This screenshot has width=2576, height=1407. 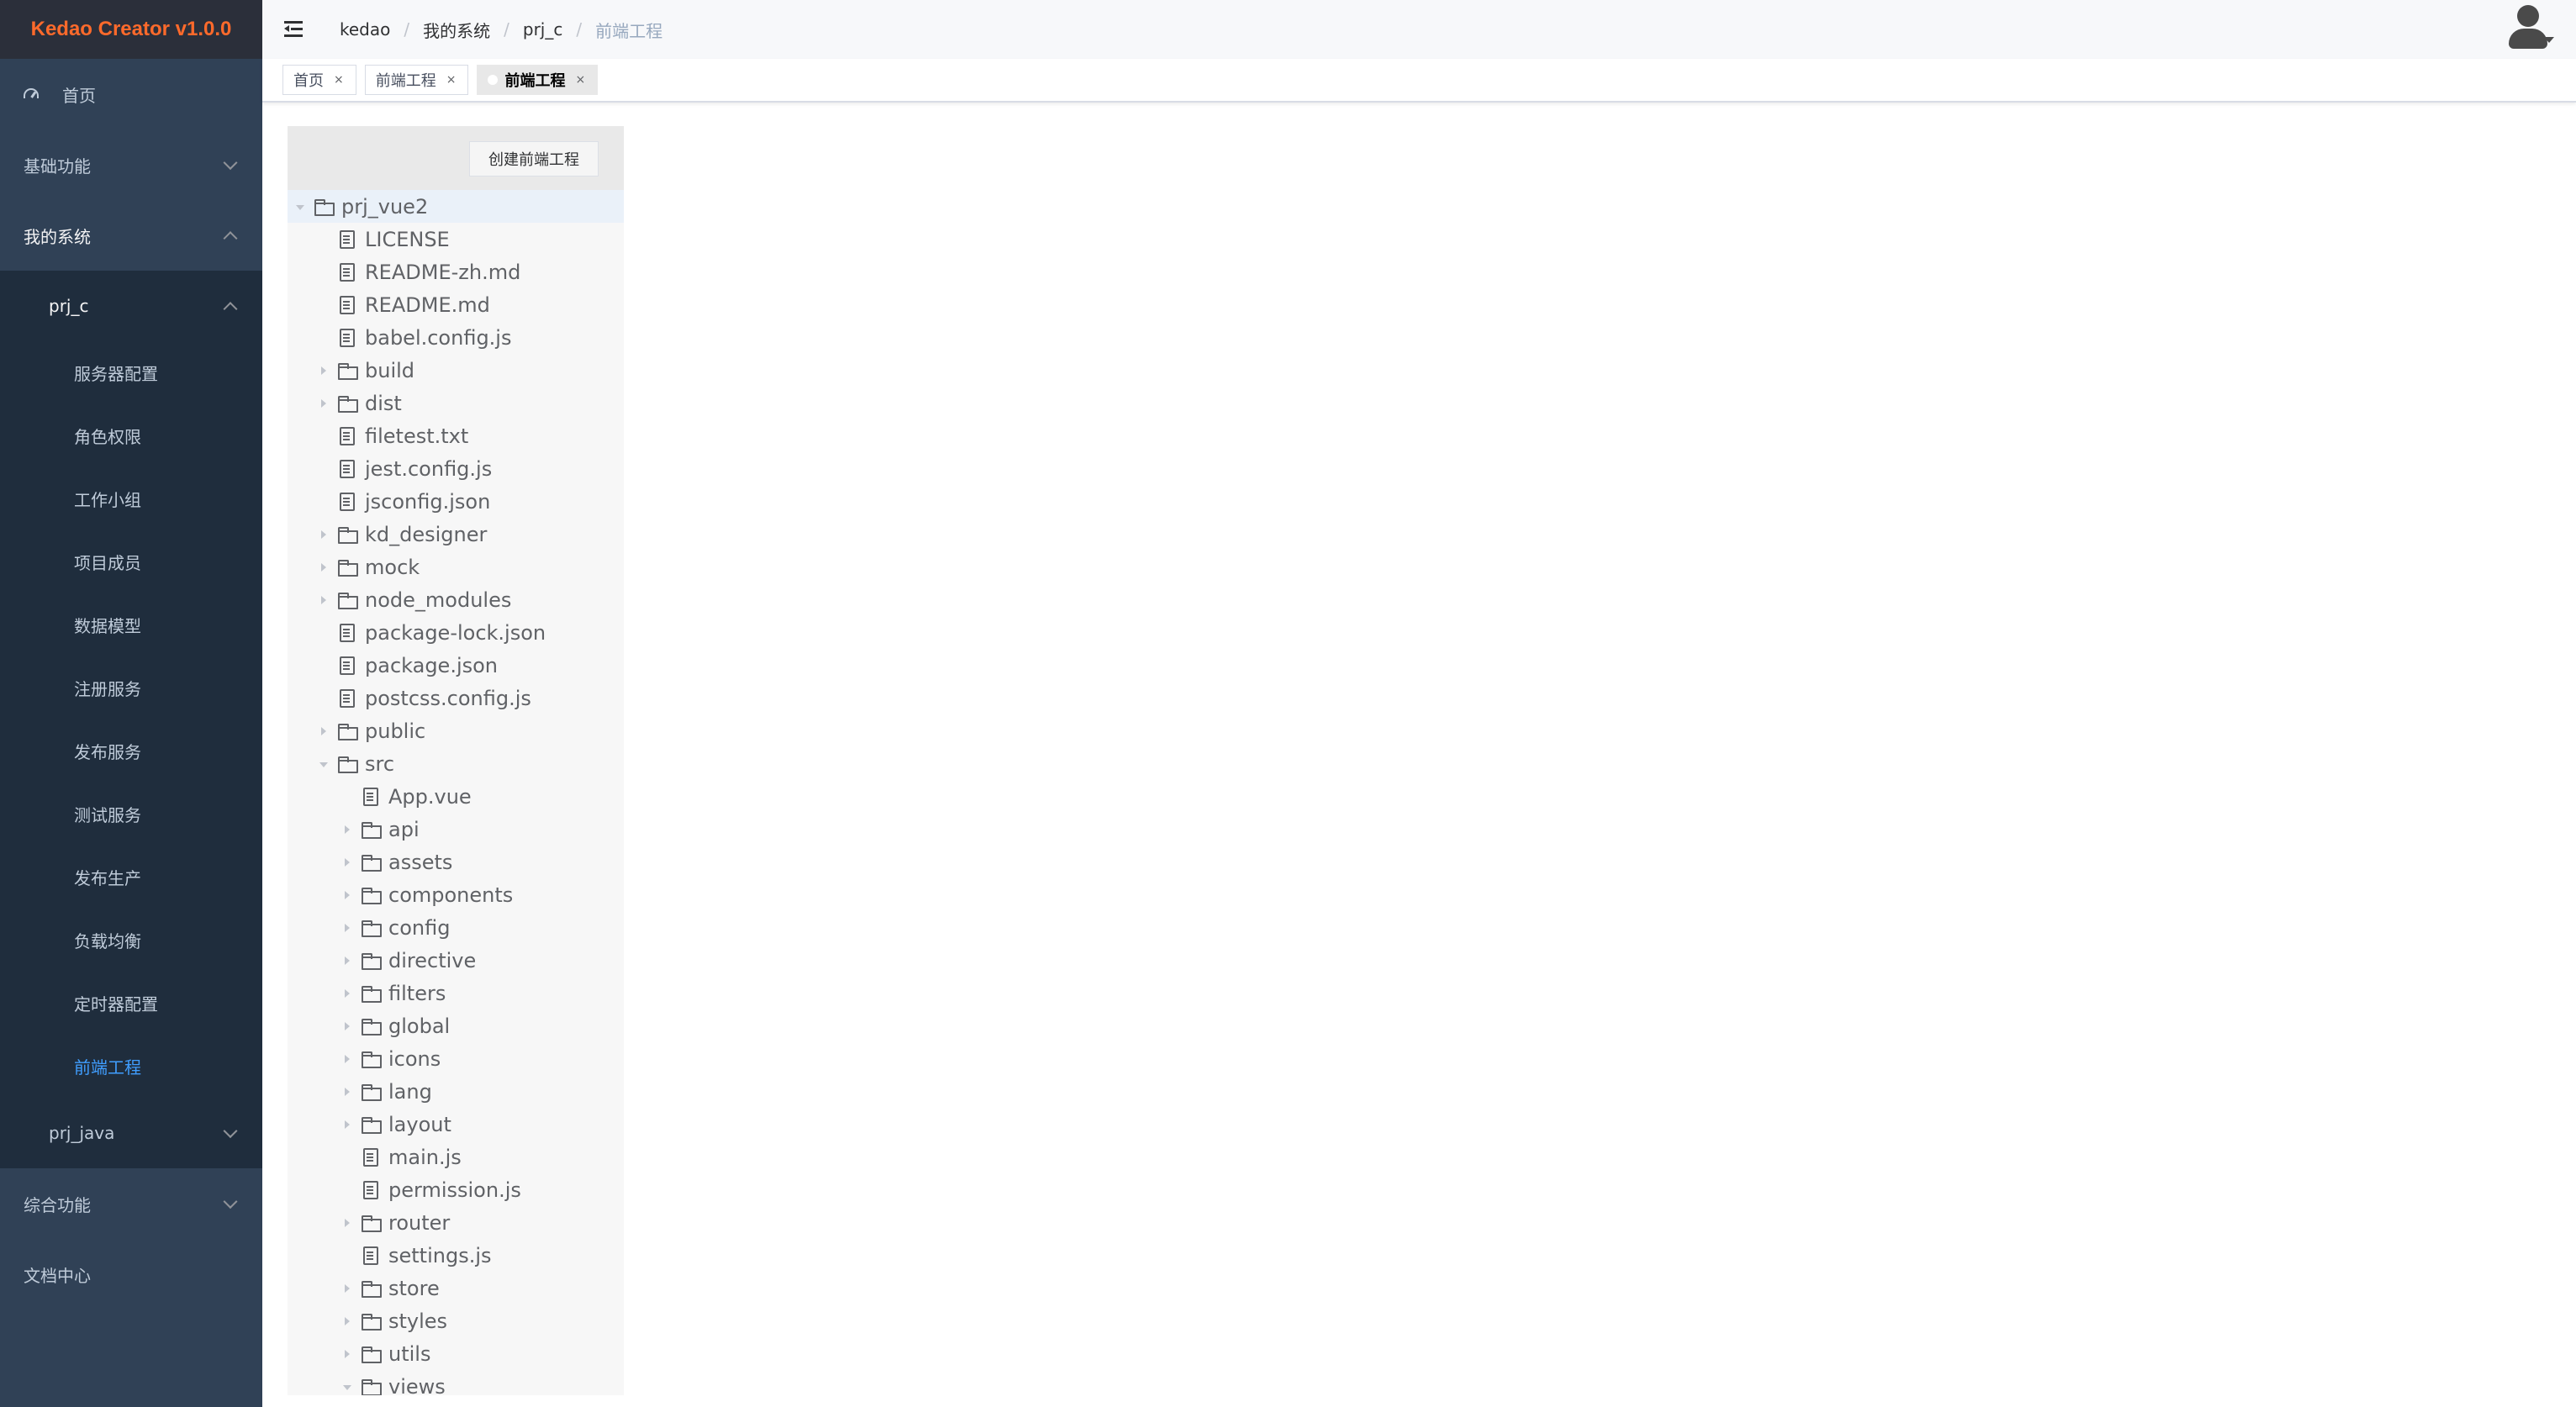 What do you see at coordinates (131, 235) in the screenshot?
I see `sidebar-item-my-system: 我的系统` at bounding box center [131, 235].